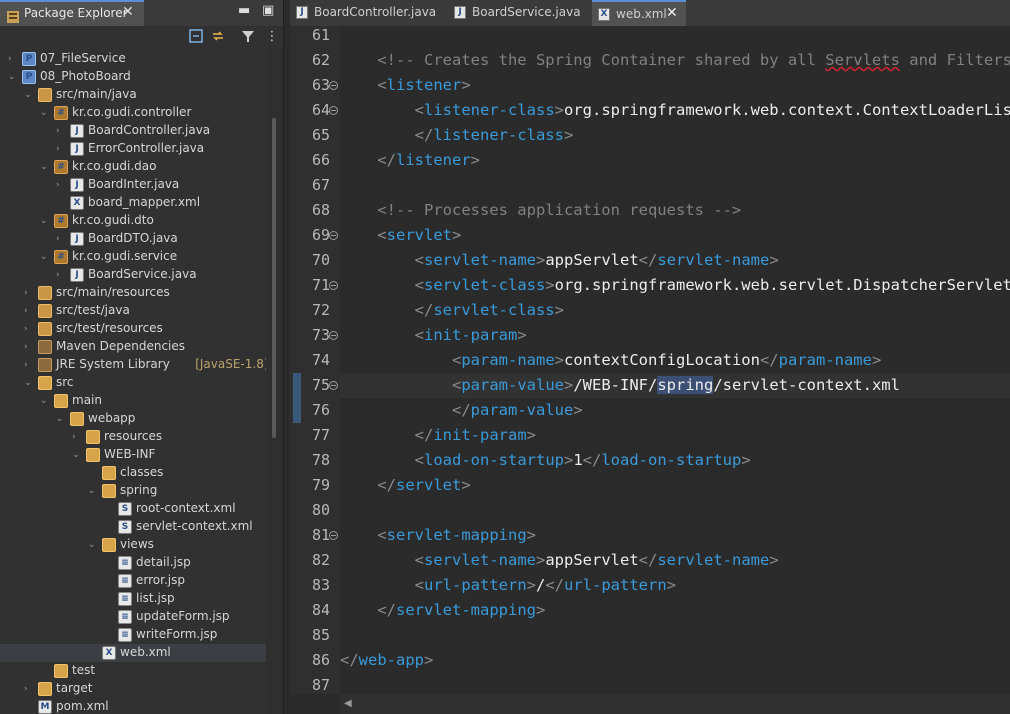 The image size is (1010, 714). I want to click on code-line: <init-param>, so click(675, 335).